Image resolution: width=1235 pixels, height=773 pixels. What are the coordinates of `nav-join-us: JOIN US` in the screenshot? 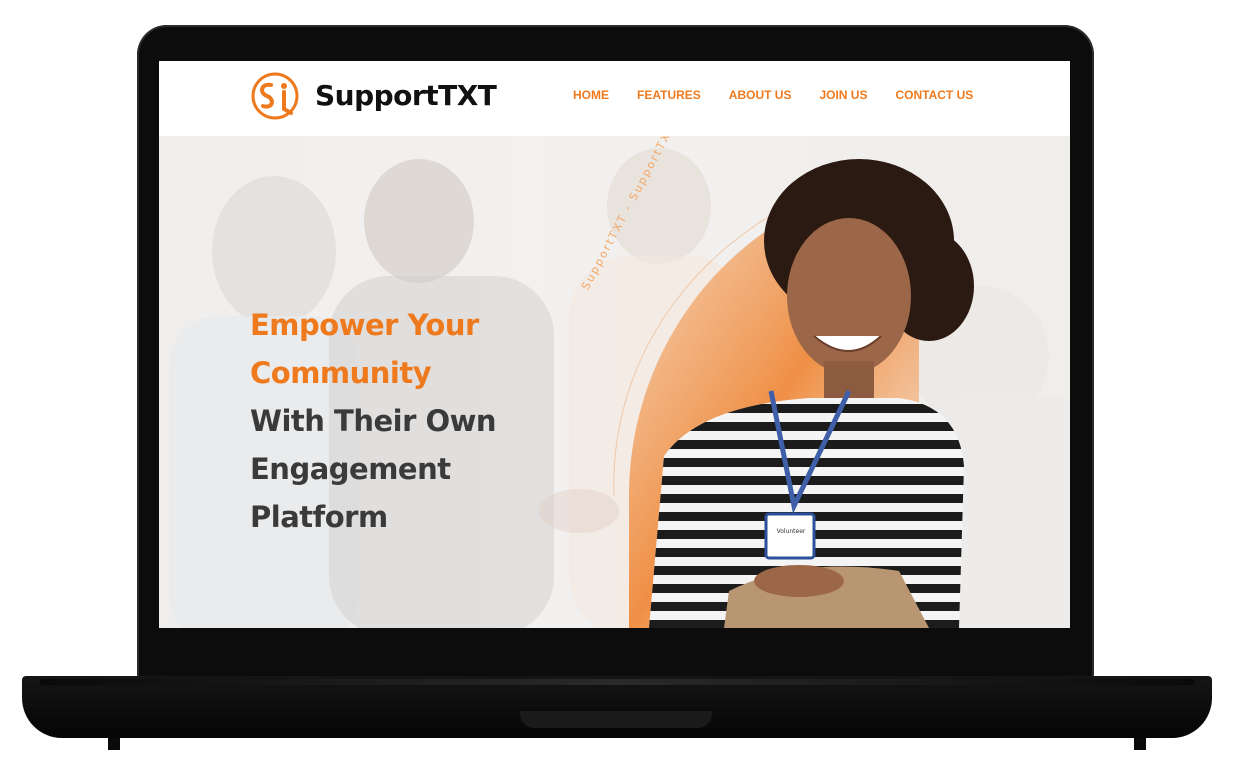 It's located at (843, 95).